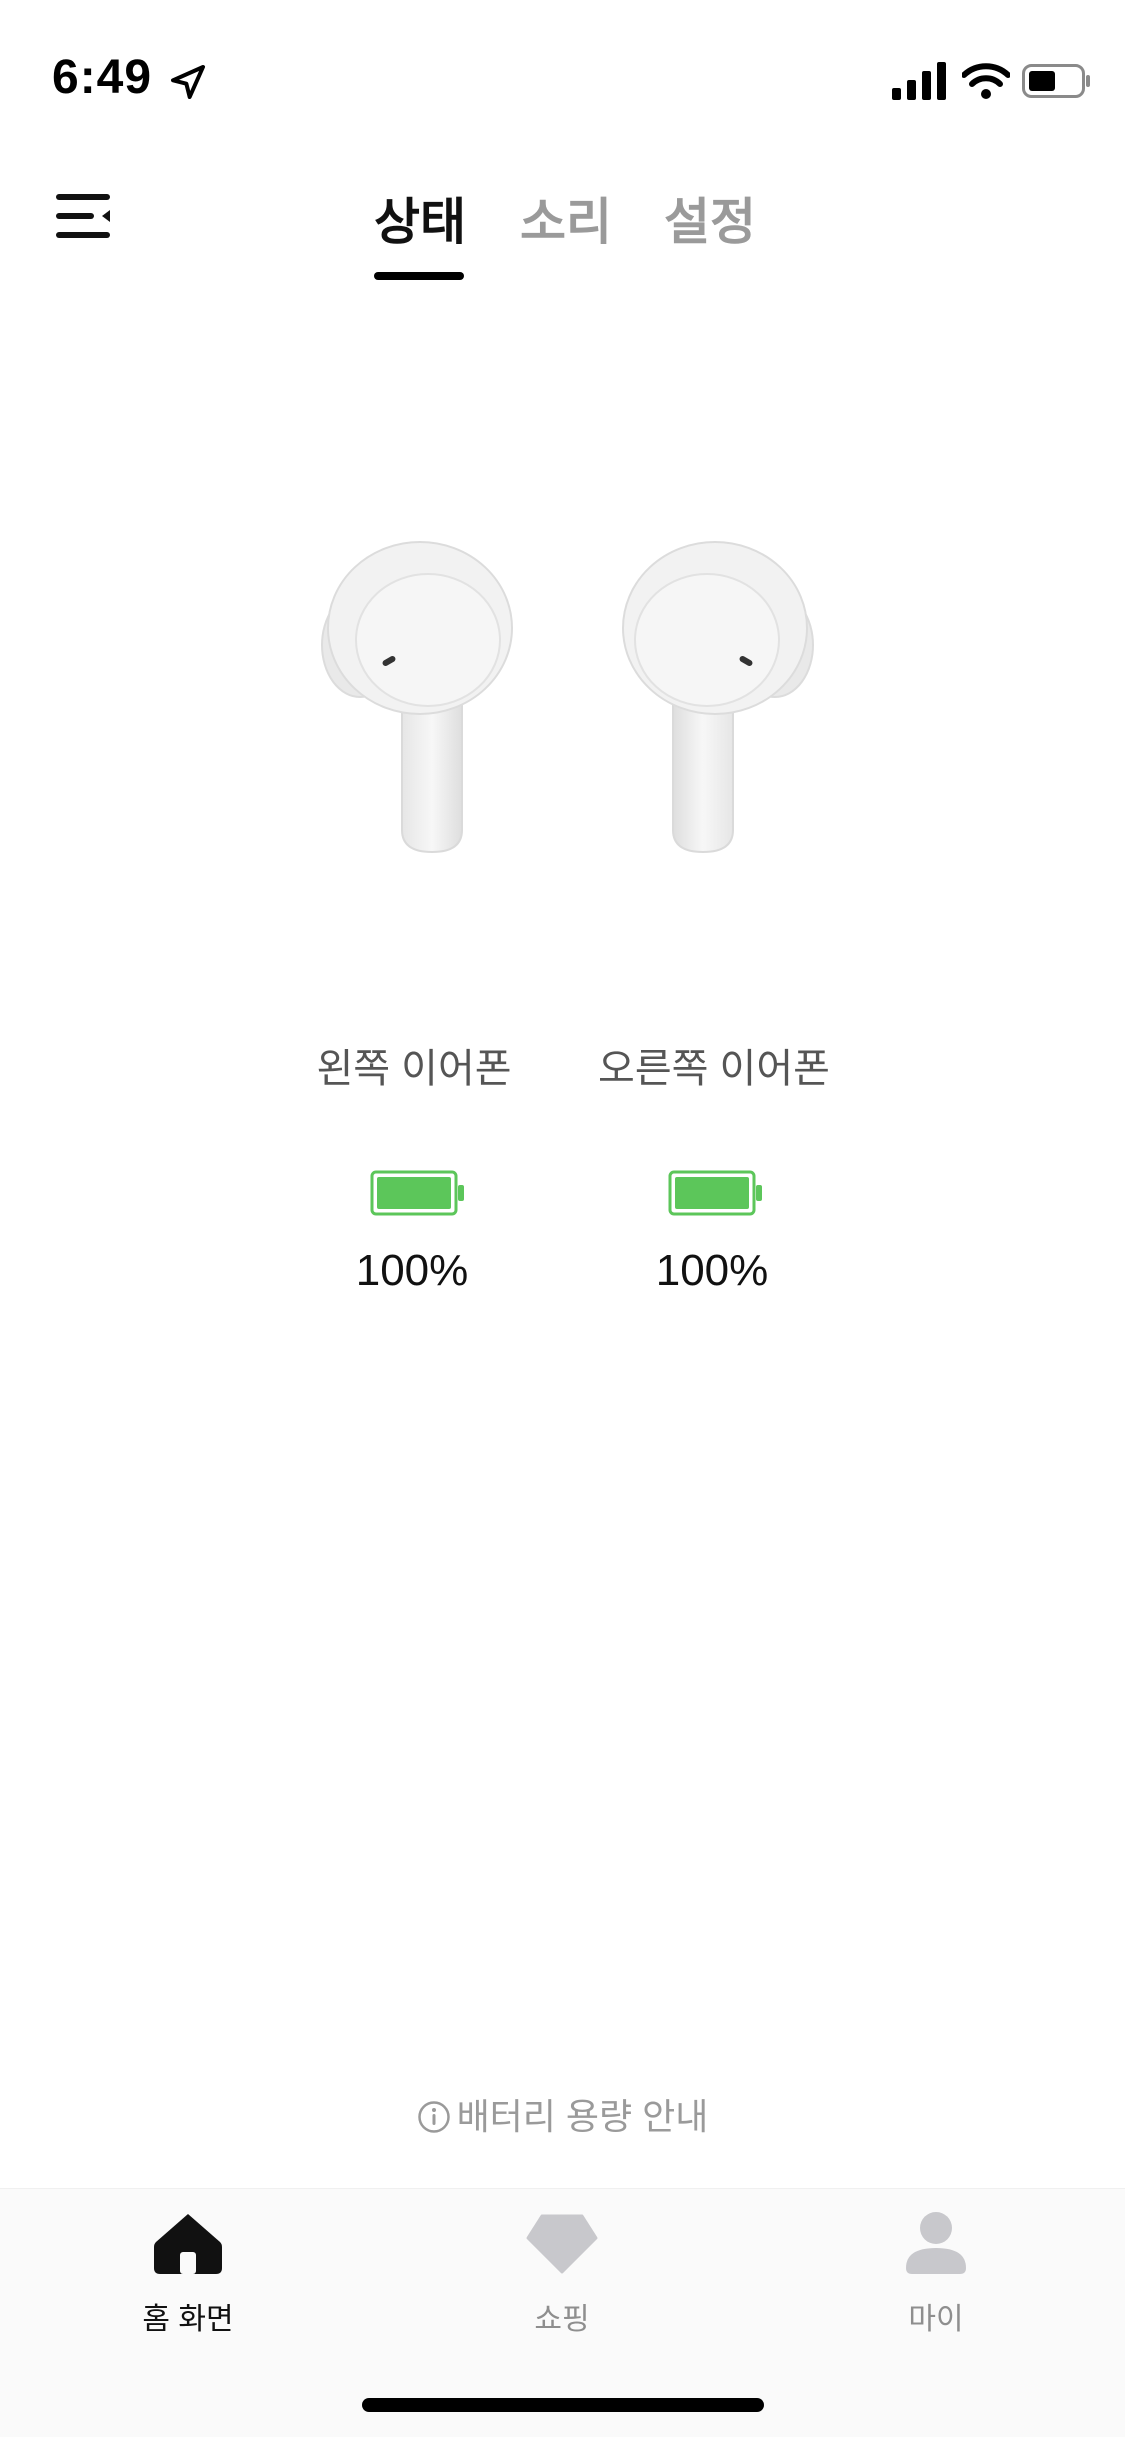 This screenshot has width=1125, height=2437. What do you see at coordinates (718, 697) in the screenshot?
I see `right-earbud-image` at bounding box center [718, 697].